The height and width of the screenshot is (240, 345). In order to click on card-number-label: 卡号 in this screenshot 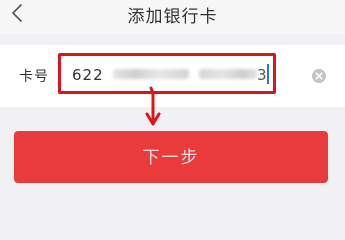, I will do `click(34, 77)`.